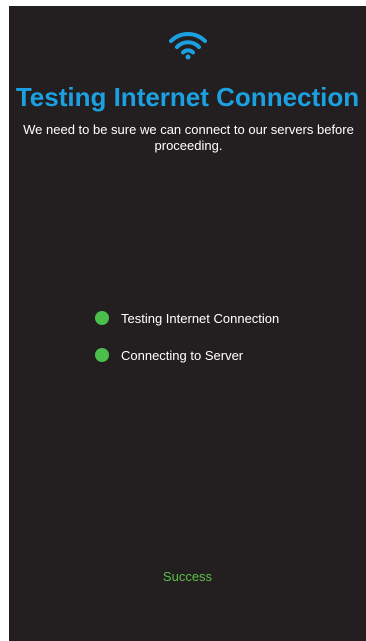 The width and height of the screenshot is (366, 641). What do you see at coordinates (187, 97) in the screenshot?
I see `page-title: Testing Internet Connection` at bounding box center [187, 97].